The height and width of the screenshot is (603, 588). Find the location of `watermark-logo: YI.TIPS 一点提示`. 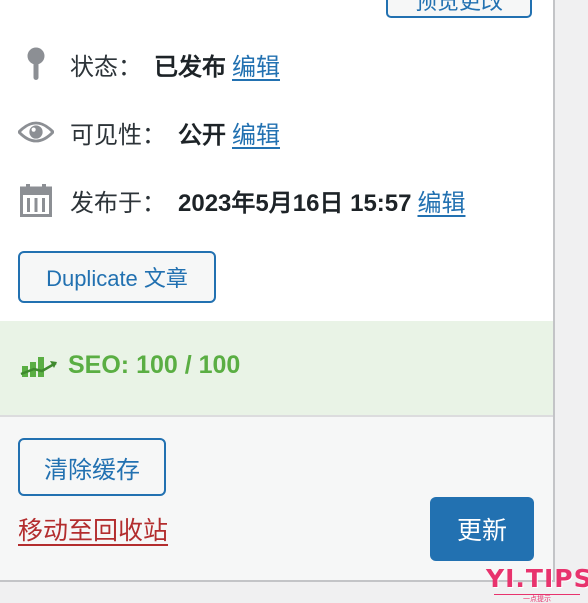

watermark-logo: YI.TIPS 一点提示 is located at coordinates (537, 583).